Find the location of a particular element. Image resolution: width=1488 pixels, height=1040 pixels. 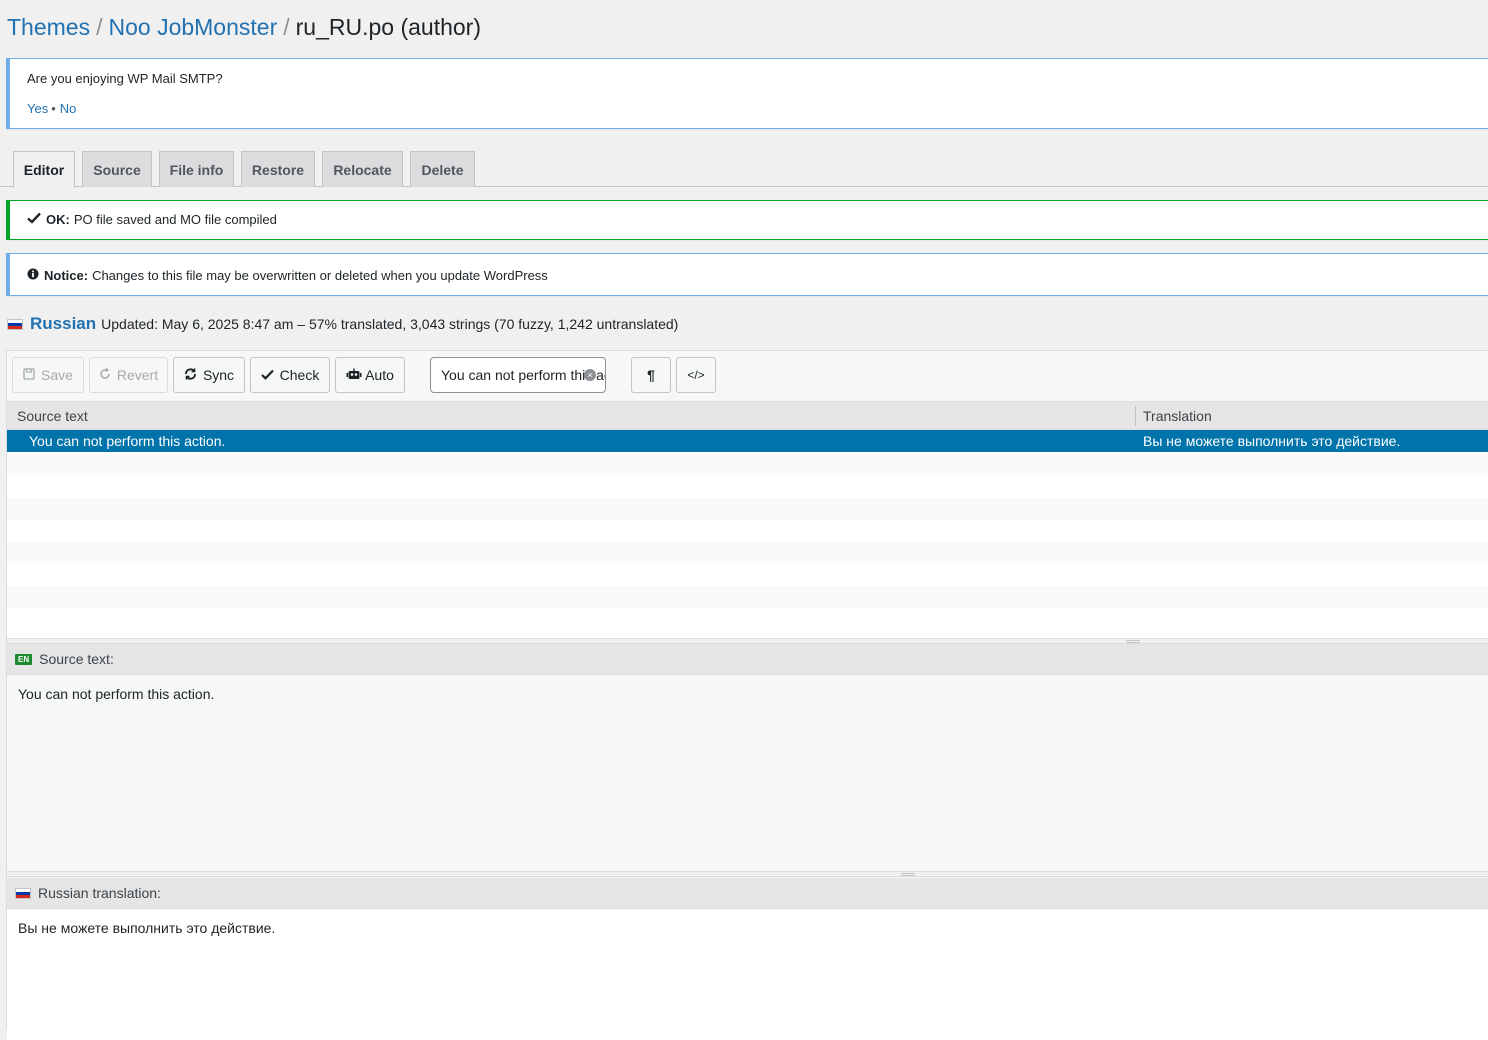

sync-button: Sync is located at coordinates (209, 375).